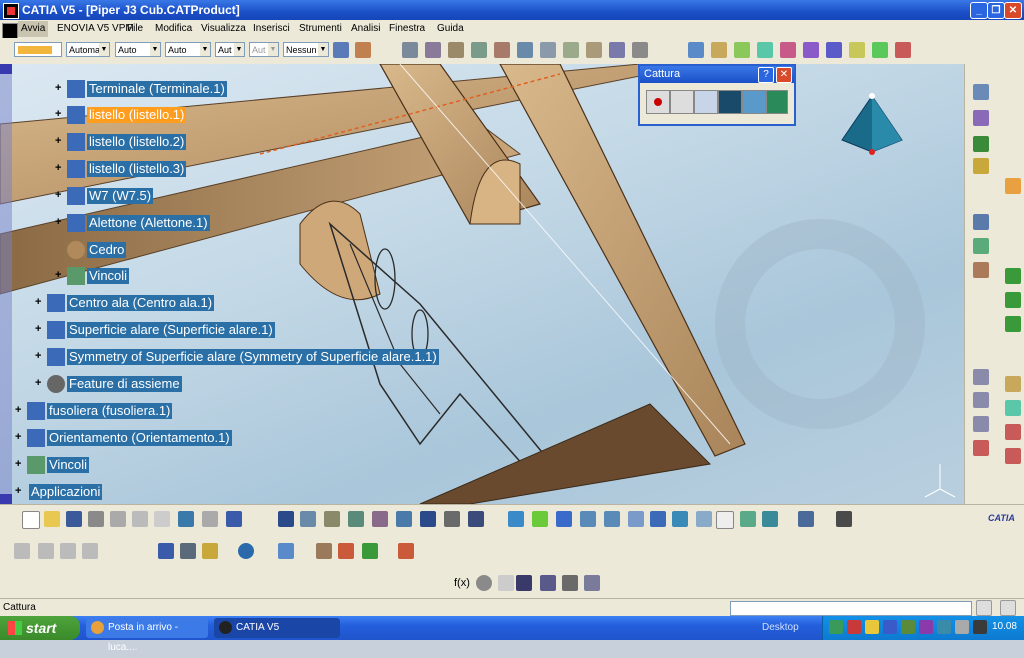 This screenshot has width=1024, height=658. I want to click on layer-dropdown: Nessun ▼, so click(306, 49).